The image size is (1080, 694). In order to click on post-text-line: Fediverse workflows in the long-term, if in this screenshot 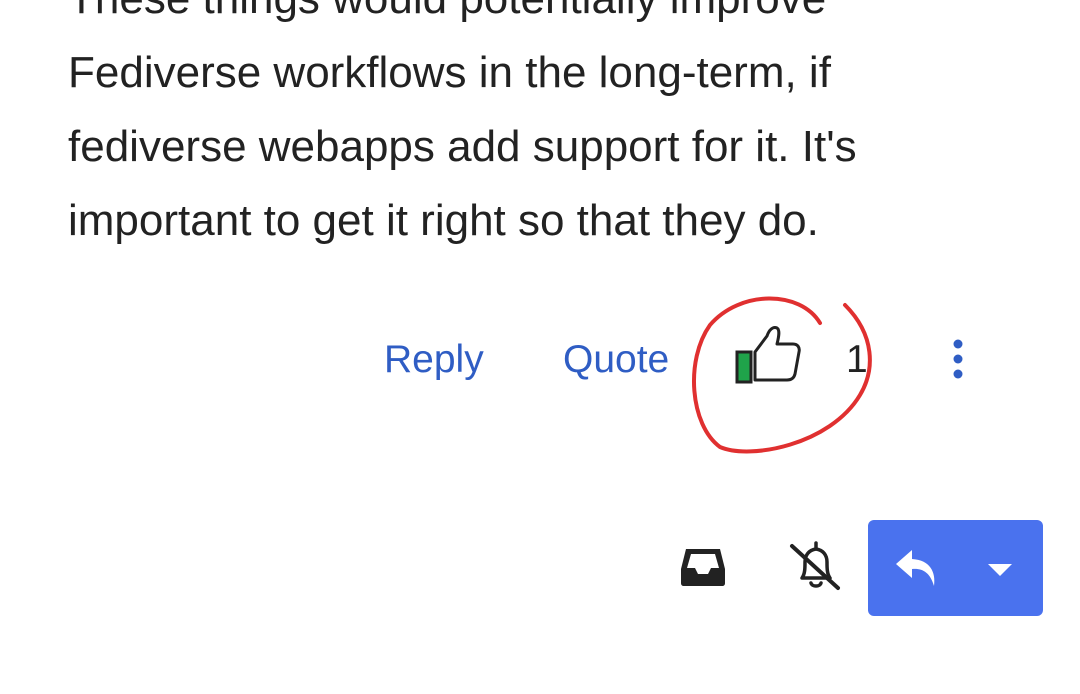, I will do `click(449, 72)`.